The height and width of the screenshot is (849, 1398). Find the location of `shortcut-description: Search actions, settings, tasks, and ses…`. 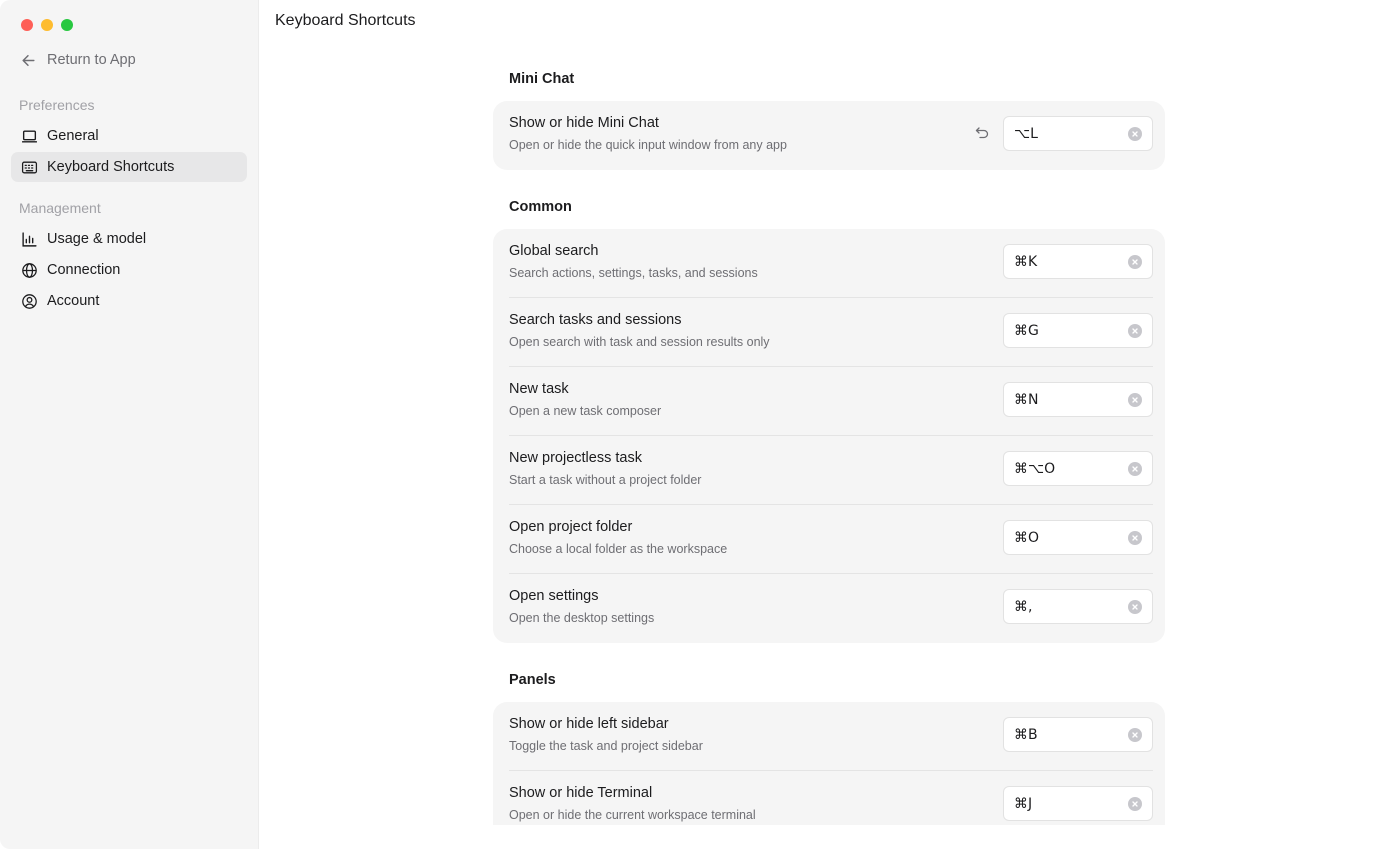

shortcut-description: Search actions, settings, tasks, and ses… is located at coordinates (633, 273).